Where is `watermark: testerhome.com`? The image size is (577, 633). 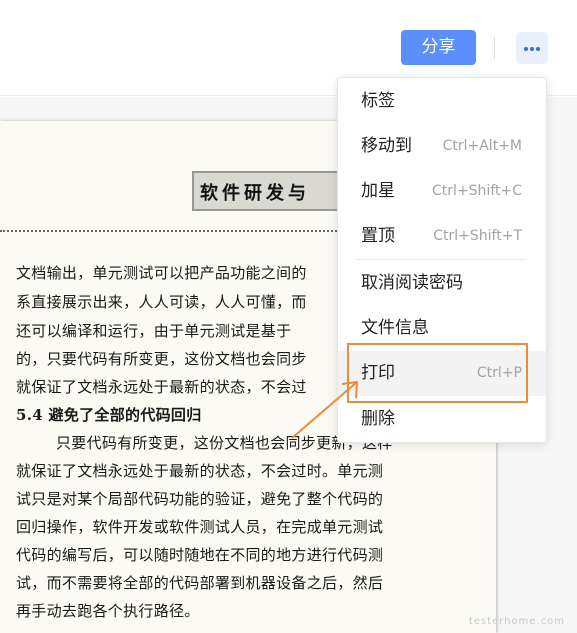 watermark: testerhome.com is located at coordinates (516, 621).